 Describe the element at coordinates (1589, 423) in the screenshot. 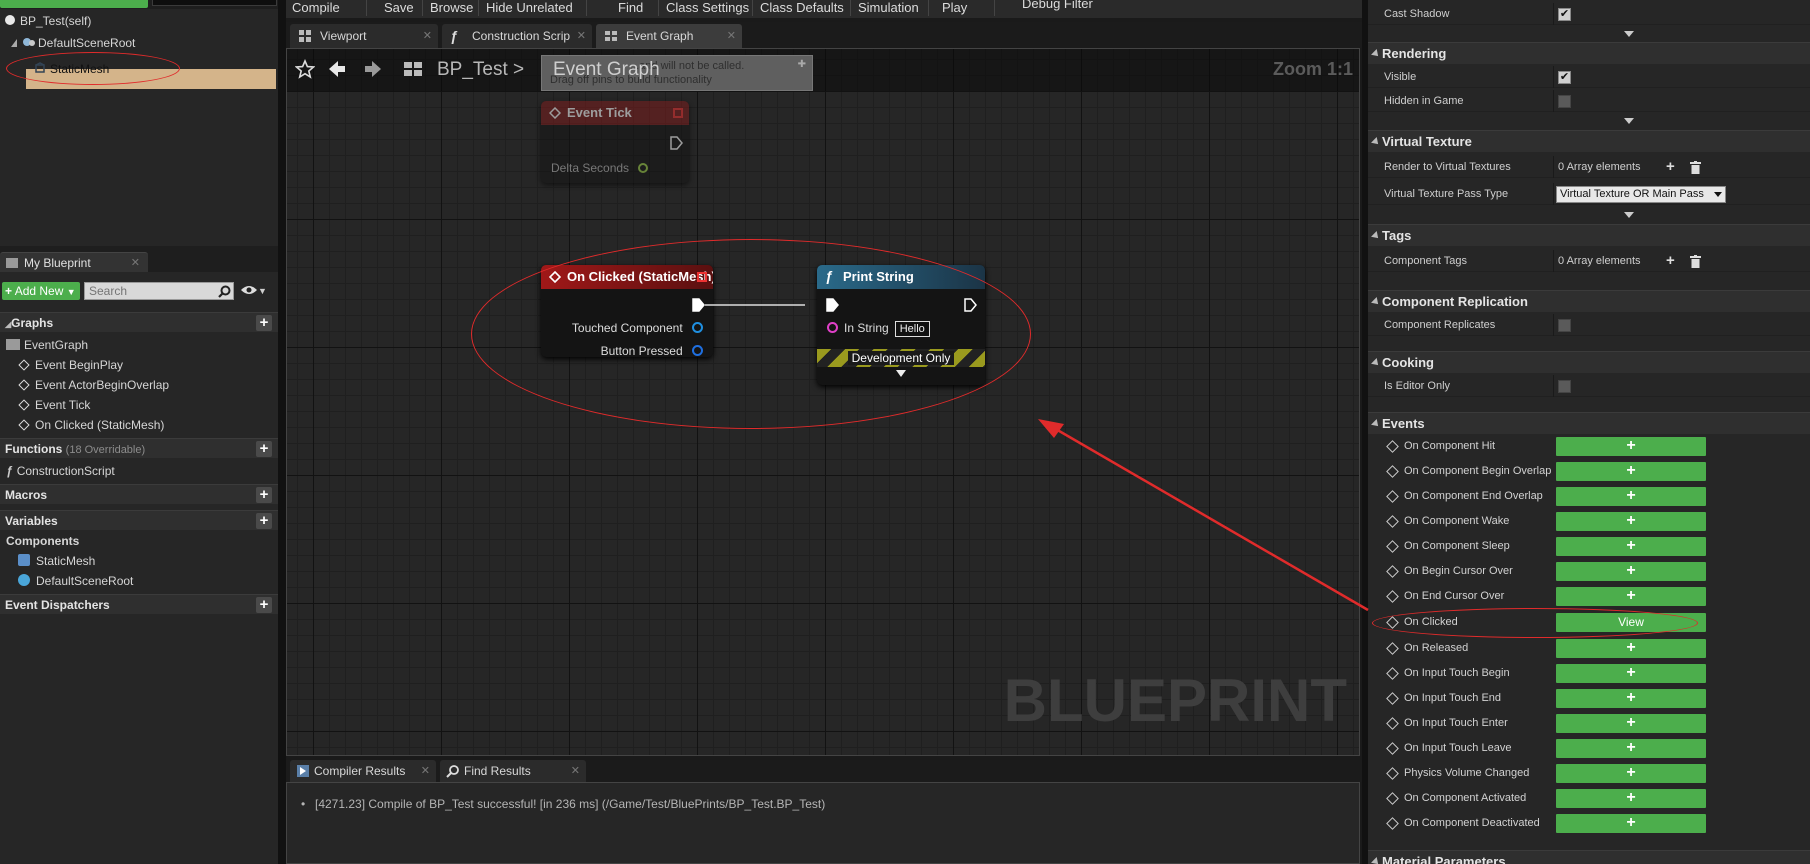

I see `events-category-header: Events` at that location.